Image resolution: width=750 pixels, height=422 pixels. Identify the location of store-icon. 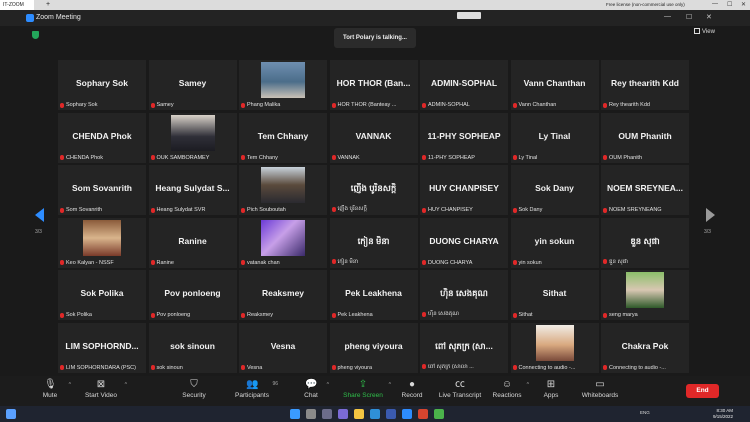
(391, 414).